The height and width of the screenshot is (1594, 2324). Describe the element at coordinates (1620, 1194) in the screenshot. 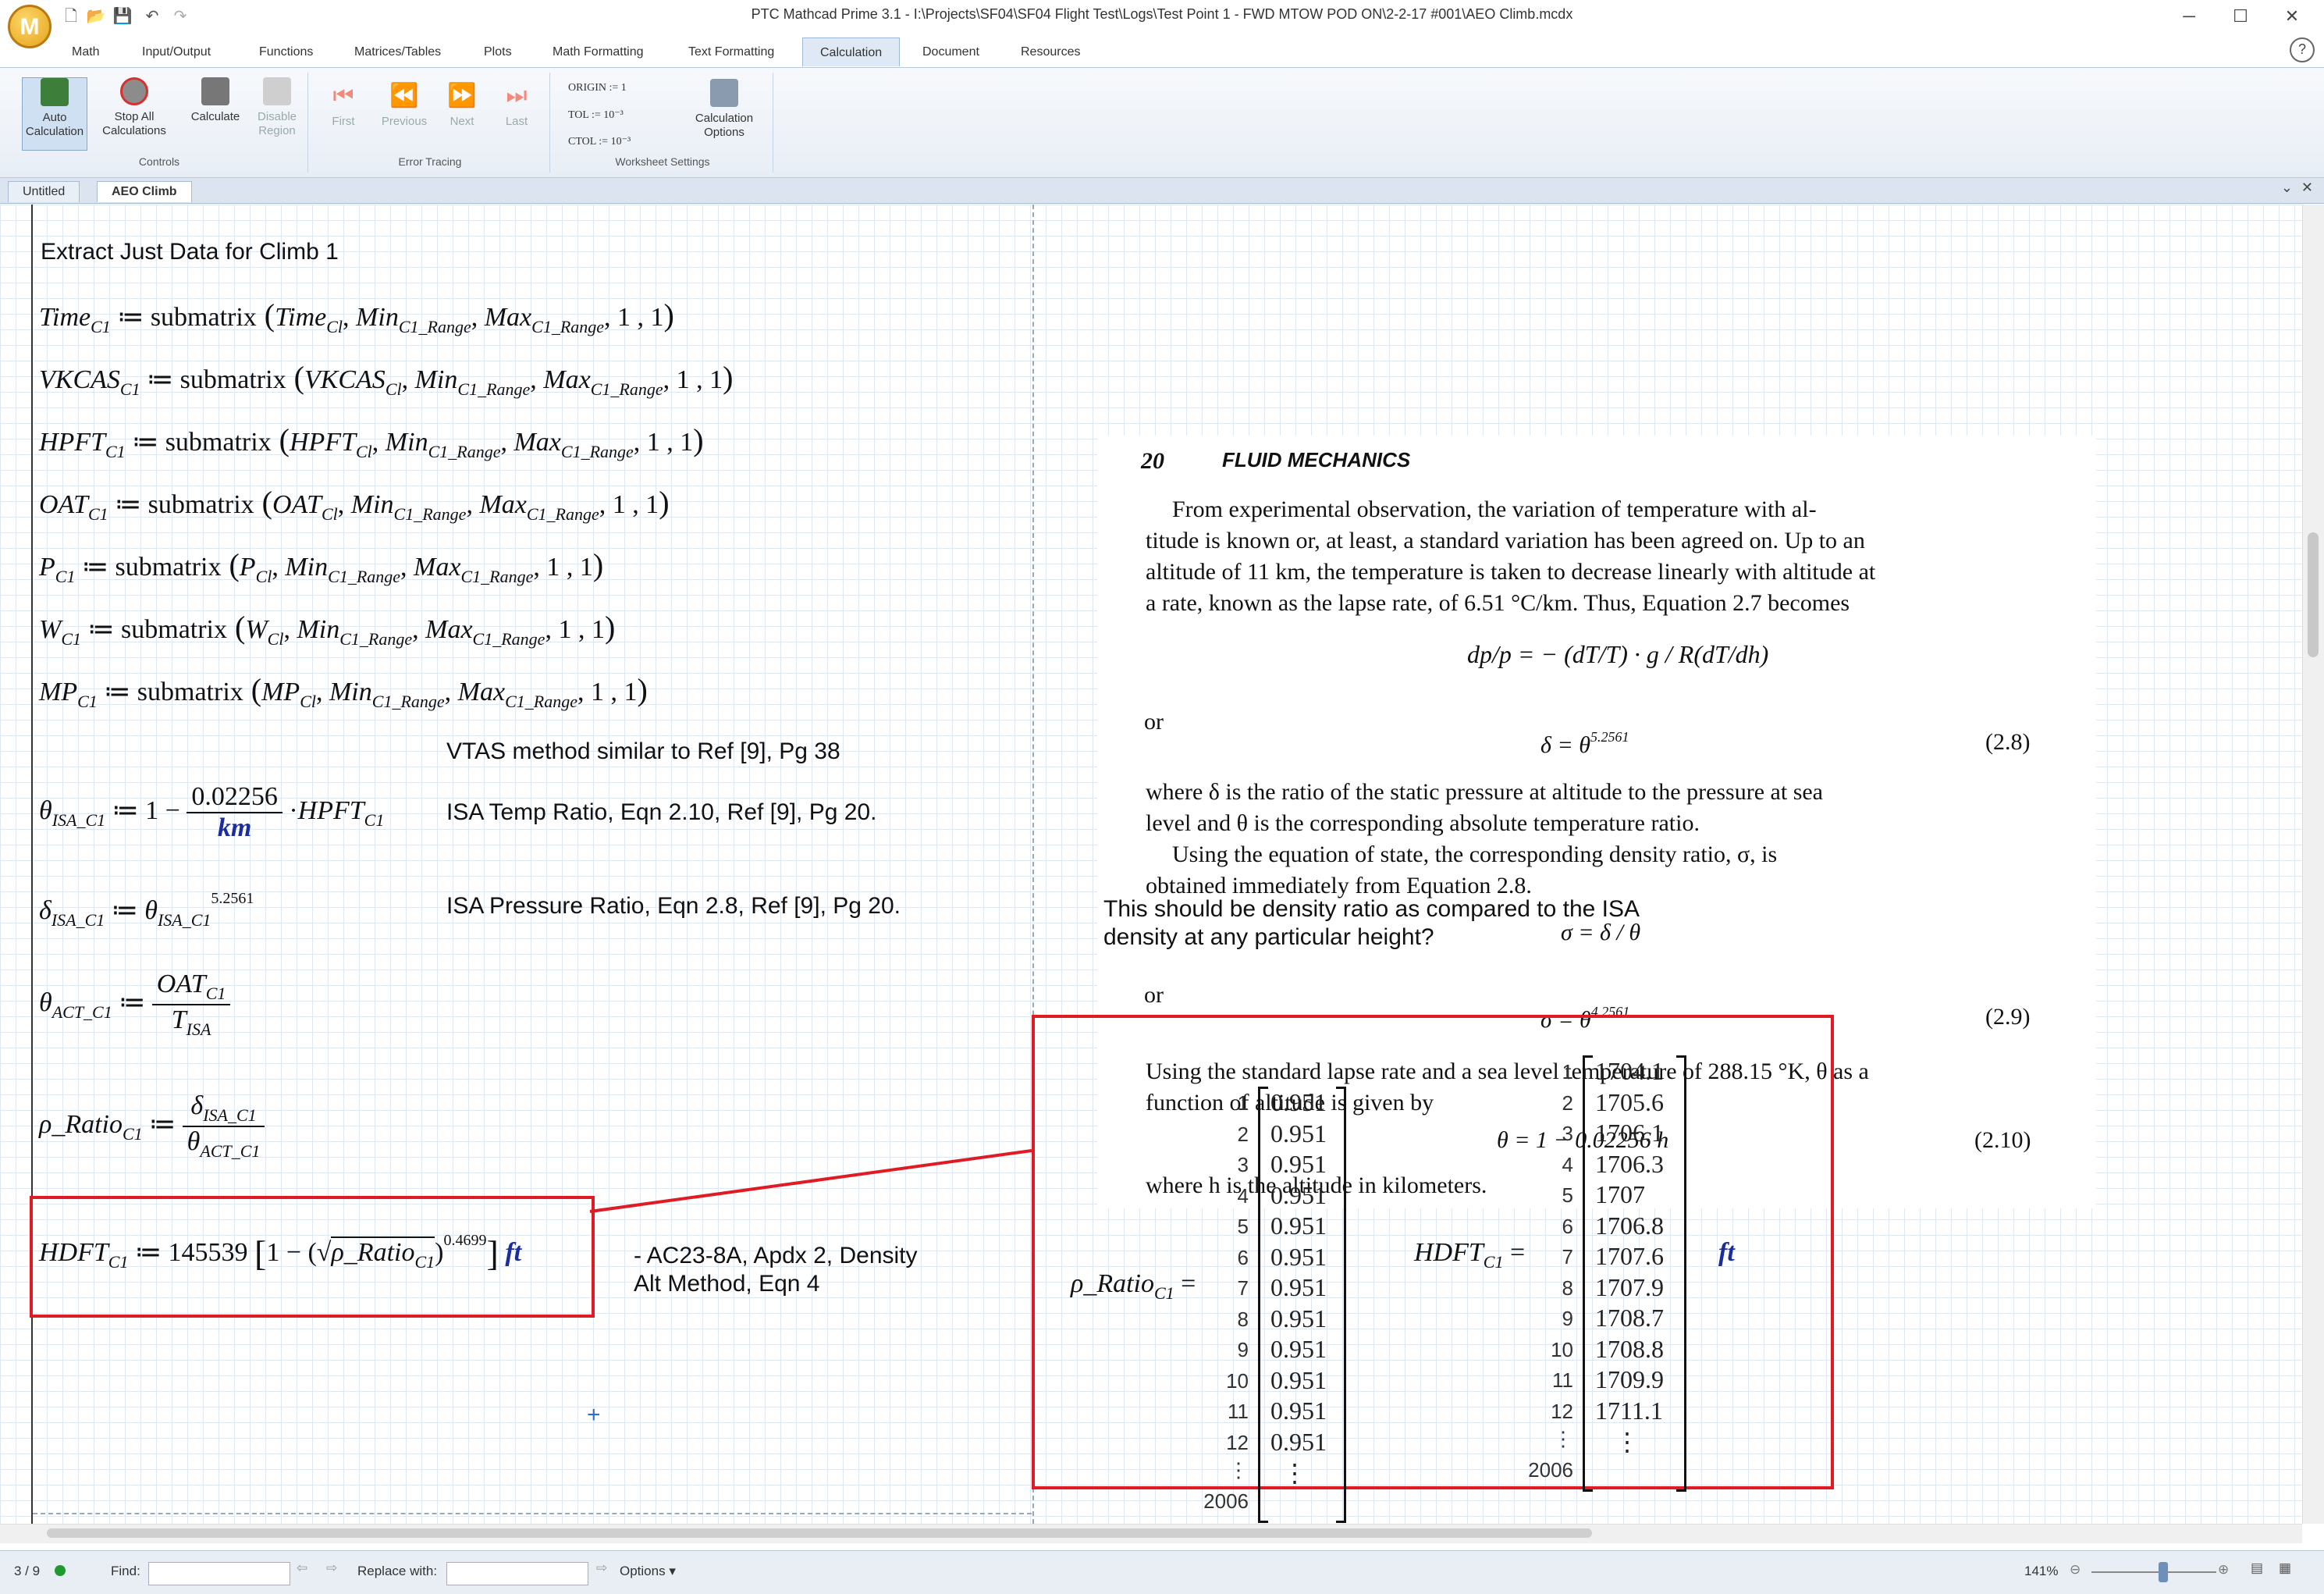

I see `matrix-cell: 1707` at that location.